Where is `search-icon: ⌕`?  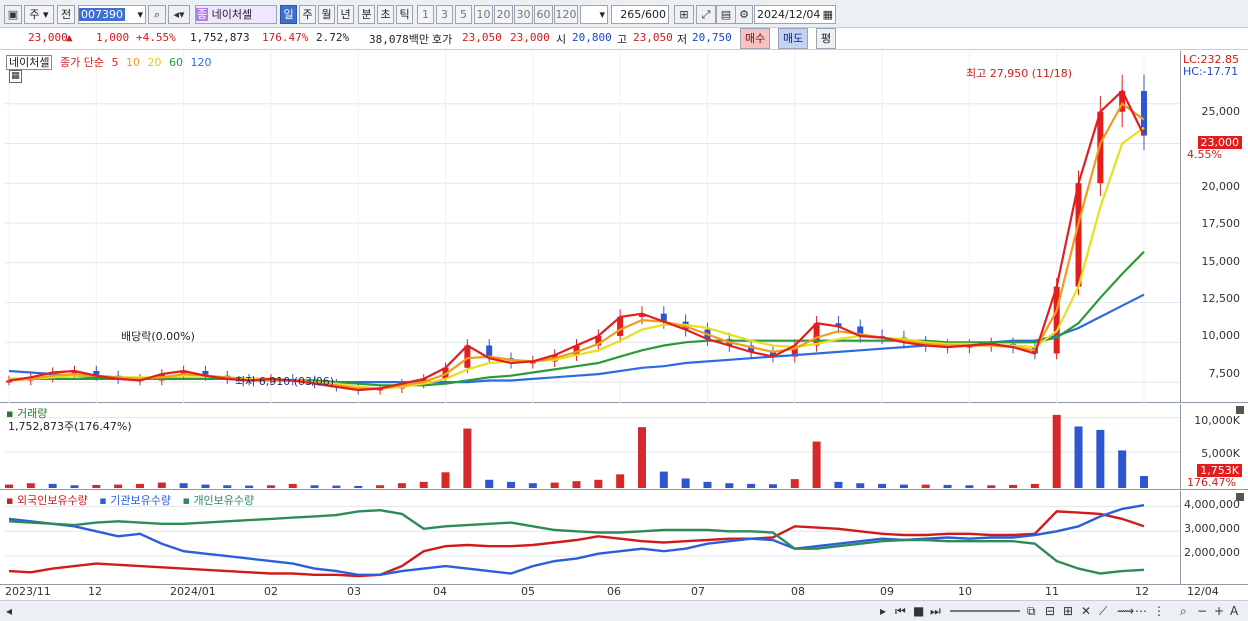 search-icon: ⌕ is located at coordinates (157, 14).